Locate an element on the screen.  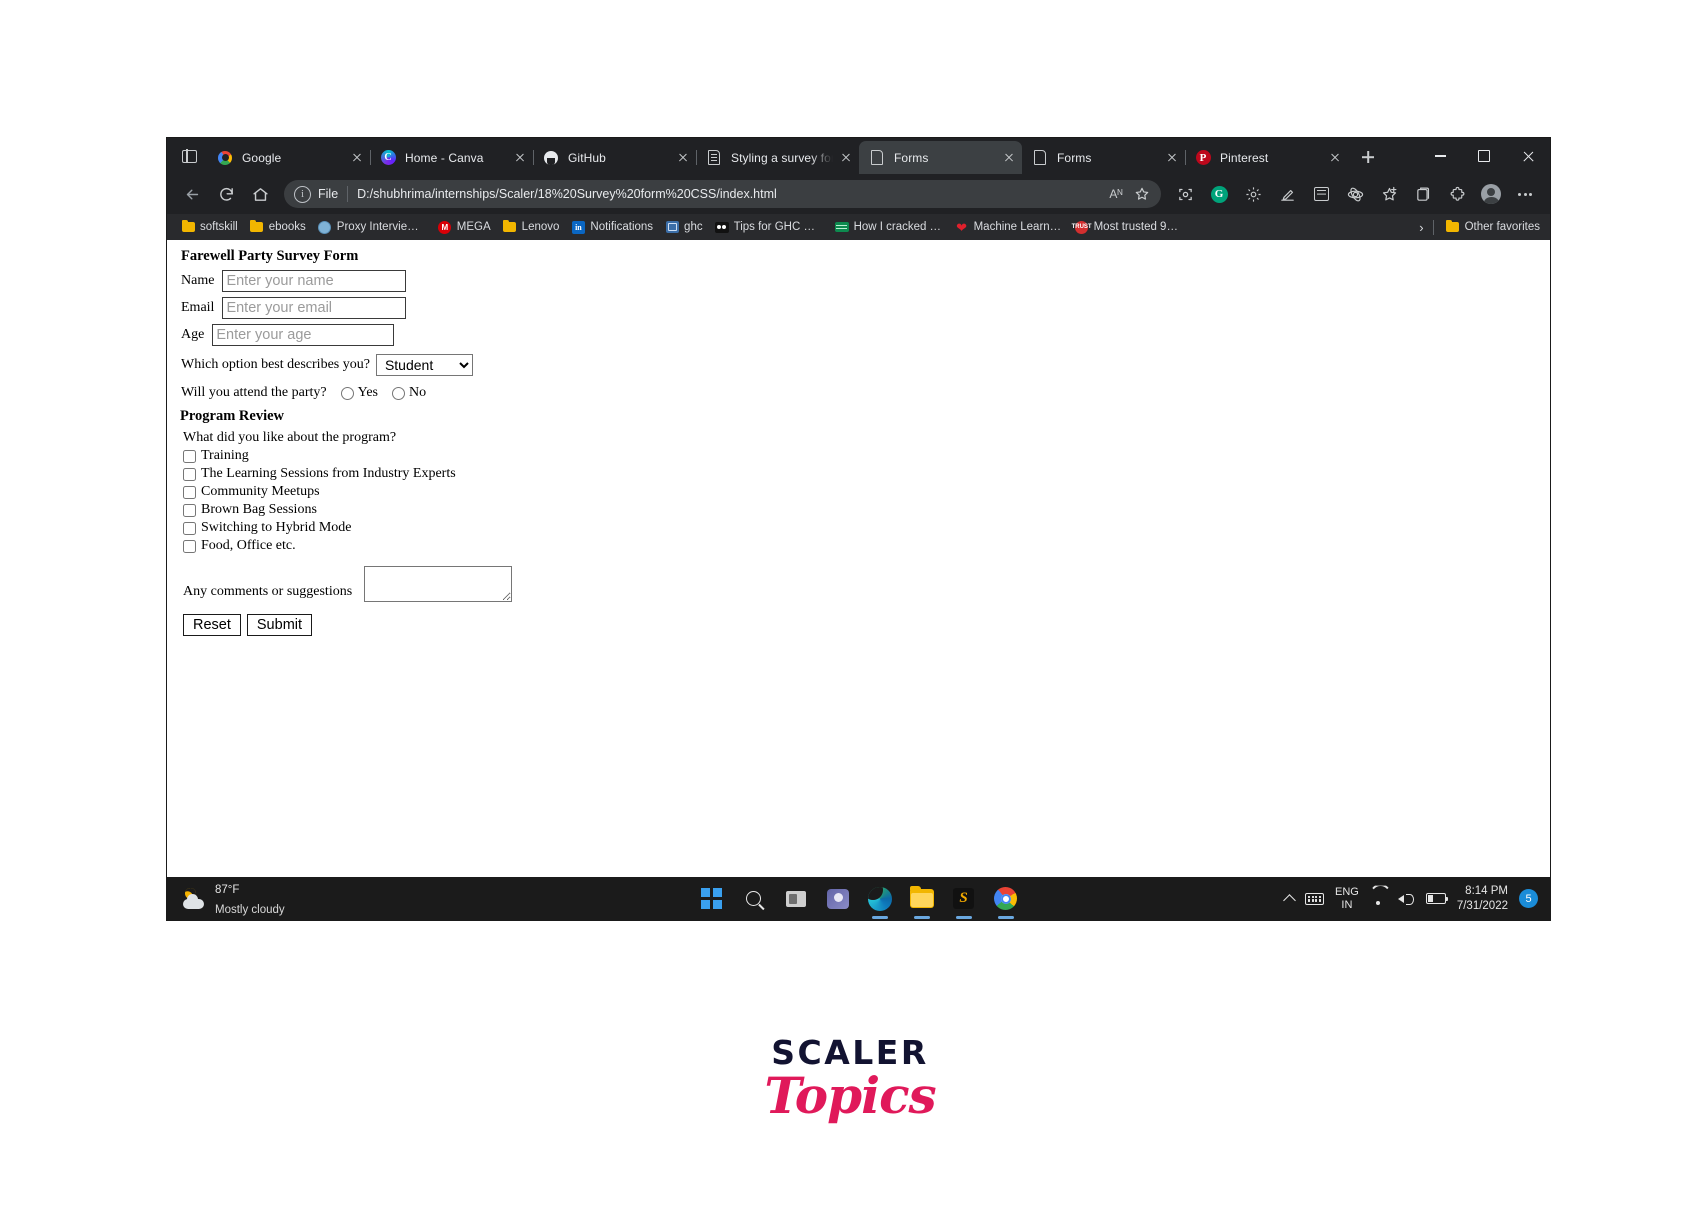
attend-option-yes: Yes is located at coordinates (359, 393).